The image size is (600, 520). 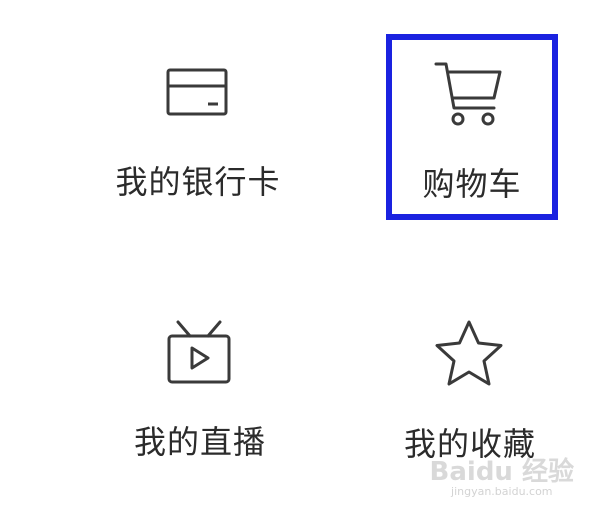 What do you see at coordinates (198, 182) in the screenshot?
I see `menu-item-label: 我的银行卡` at bounding box center [198, 182].